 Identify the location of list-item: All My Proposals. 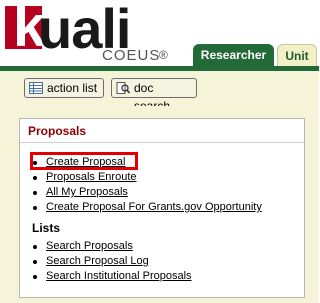
(147, 192).